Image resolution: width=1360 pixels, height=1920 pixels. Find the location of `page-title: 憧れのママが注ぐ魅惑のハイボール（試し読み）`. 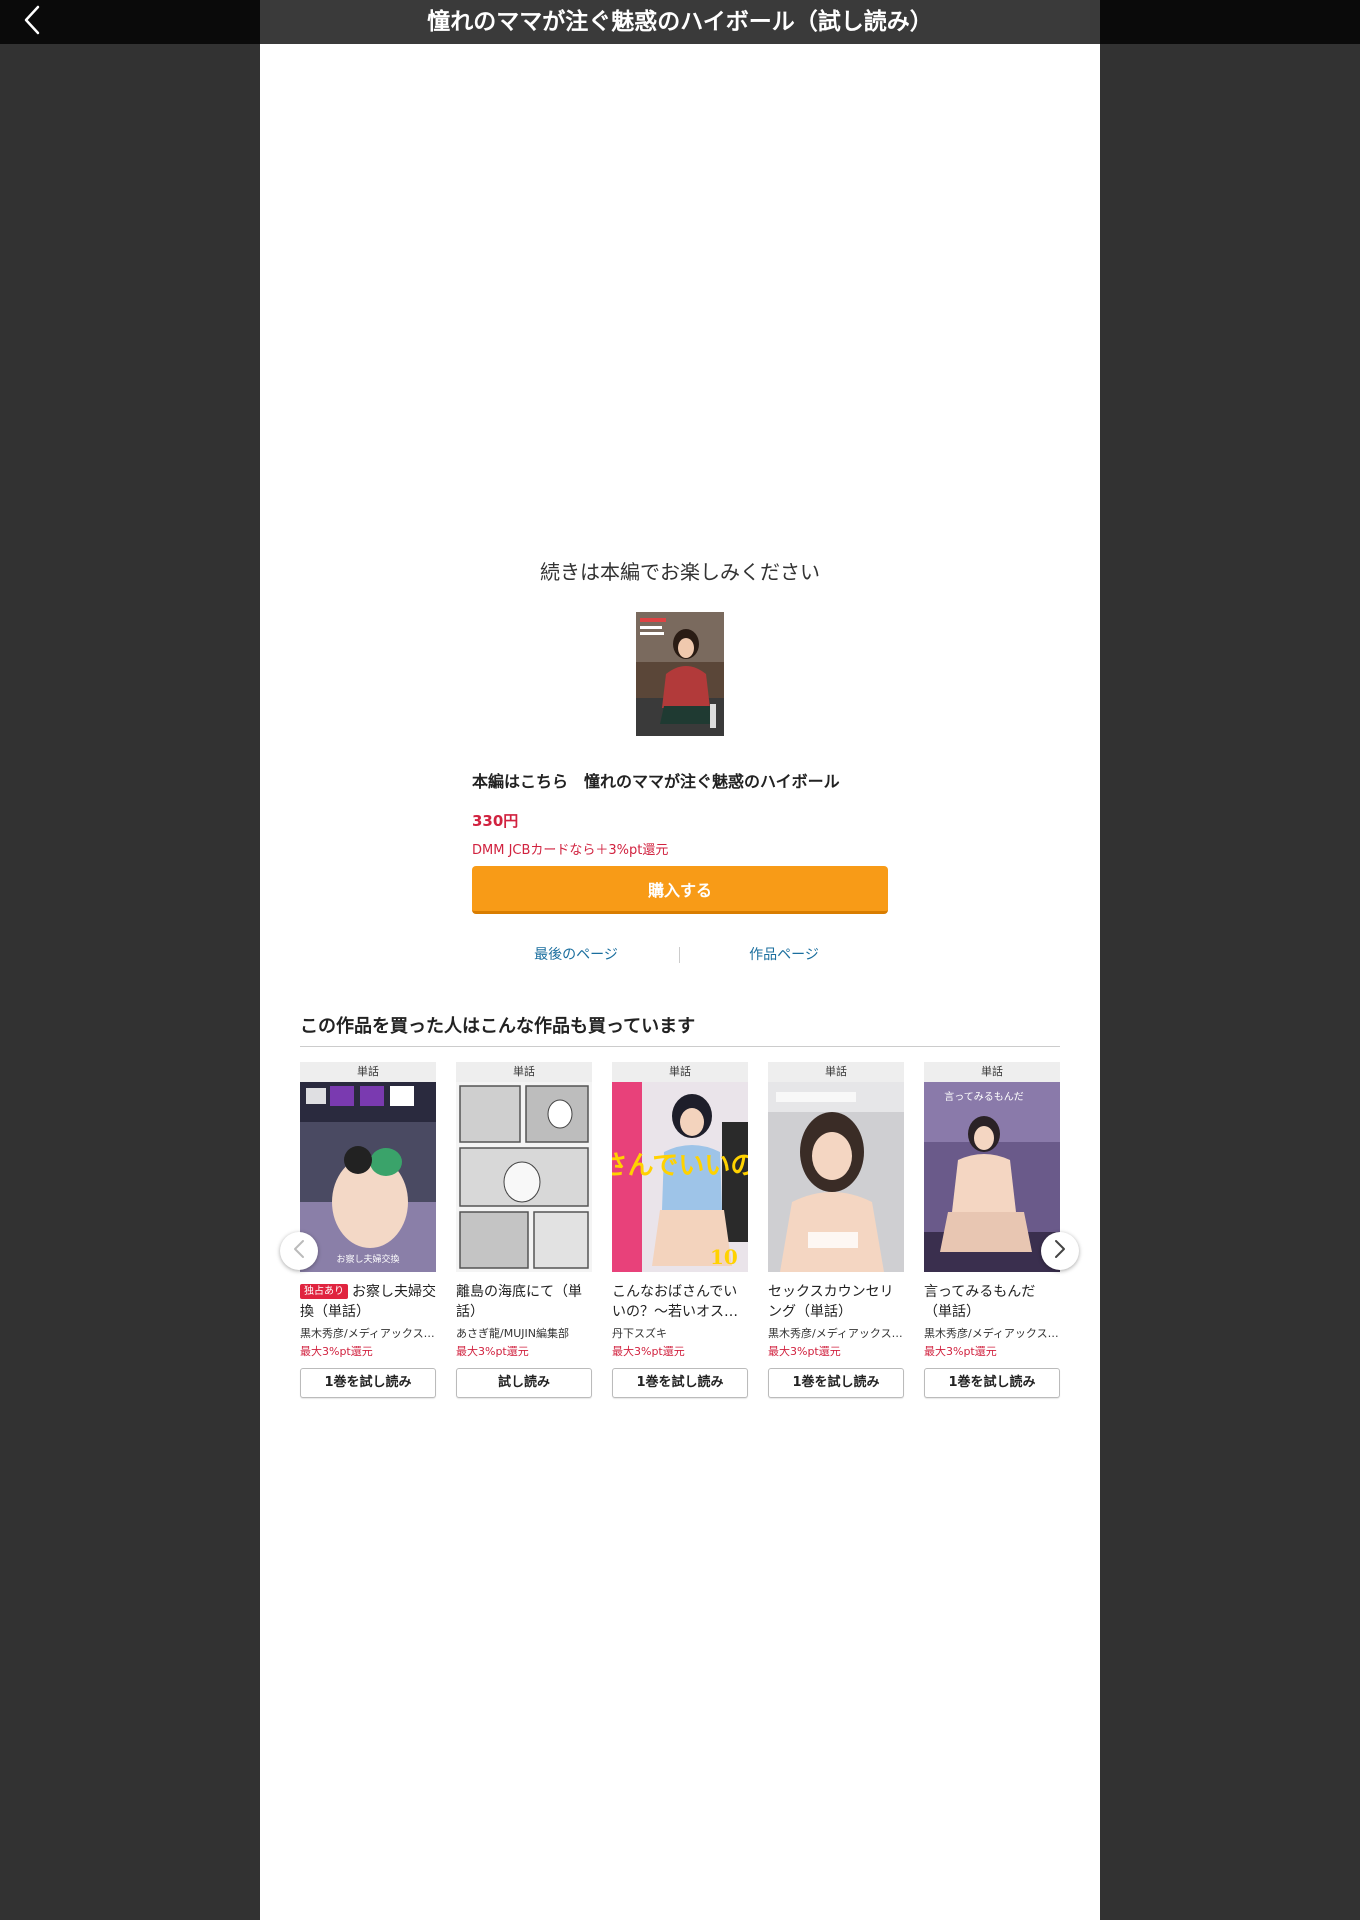

page-title: 憧れのママが注ぐ魅惑のハイボール（試し読み） is located at coordinates (680, 22).